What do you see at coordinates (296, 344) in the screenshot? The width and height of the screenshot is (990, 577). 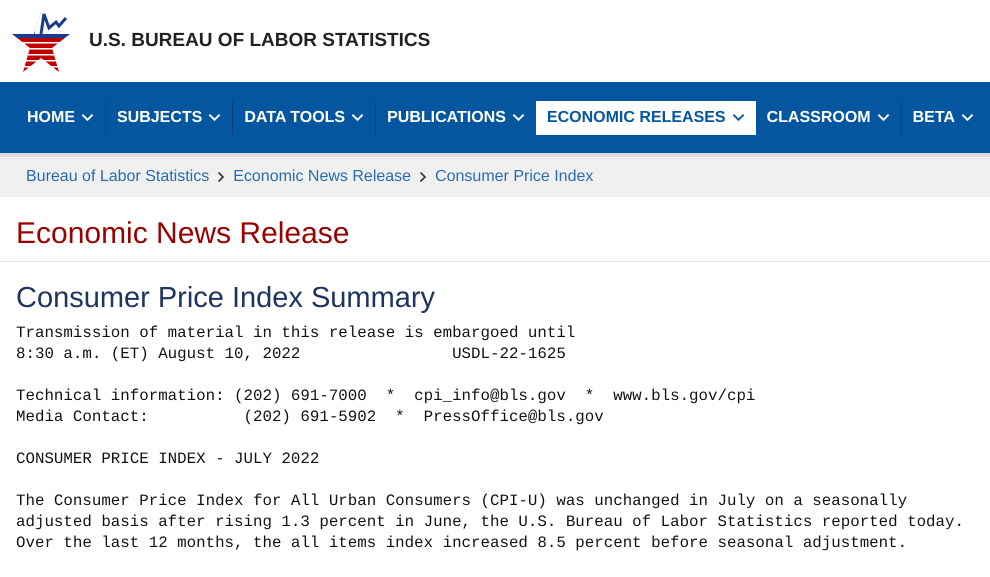 I see `release-text: Transmission of material in this release is embargoed until 8:30 a.m. (ET) August 10, 2022 USDL-22-1625` at bounding box center [296, 344].